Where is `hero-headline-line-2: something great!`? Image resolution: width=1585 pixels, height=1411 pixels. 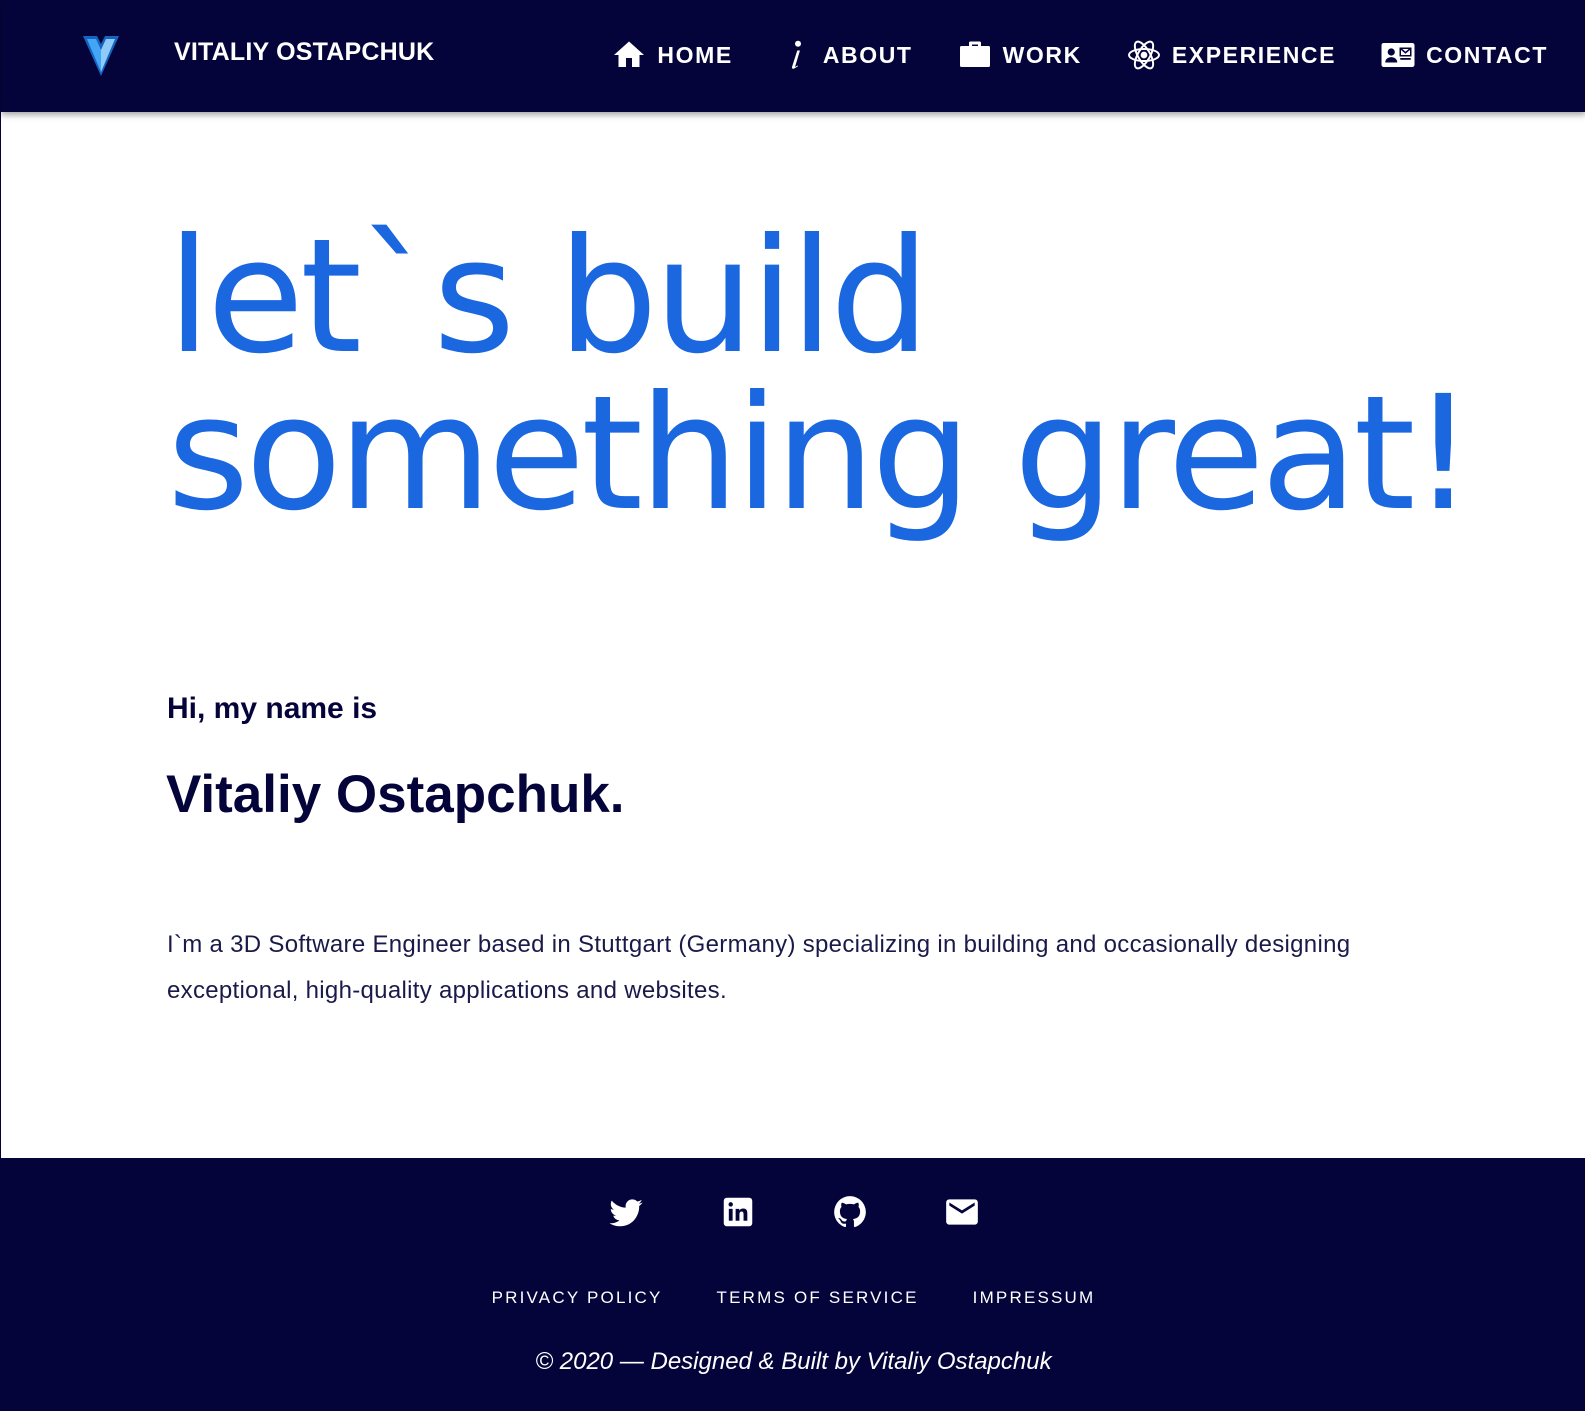 hero-headline-line-2: something great! is located at coordinates (821, 454).